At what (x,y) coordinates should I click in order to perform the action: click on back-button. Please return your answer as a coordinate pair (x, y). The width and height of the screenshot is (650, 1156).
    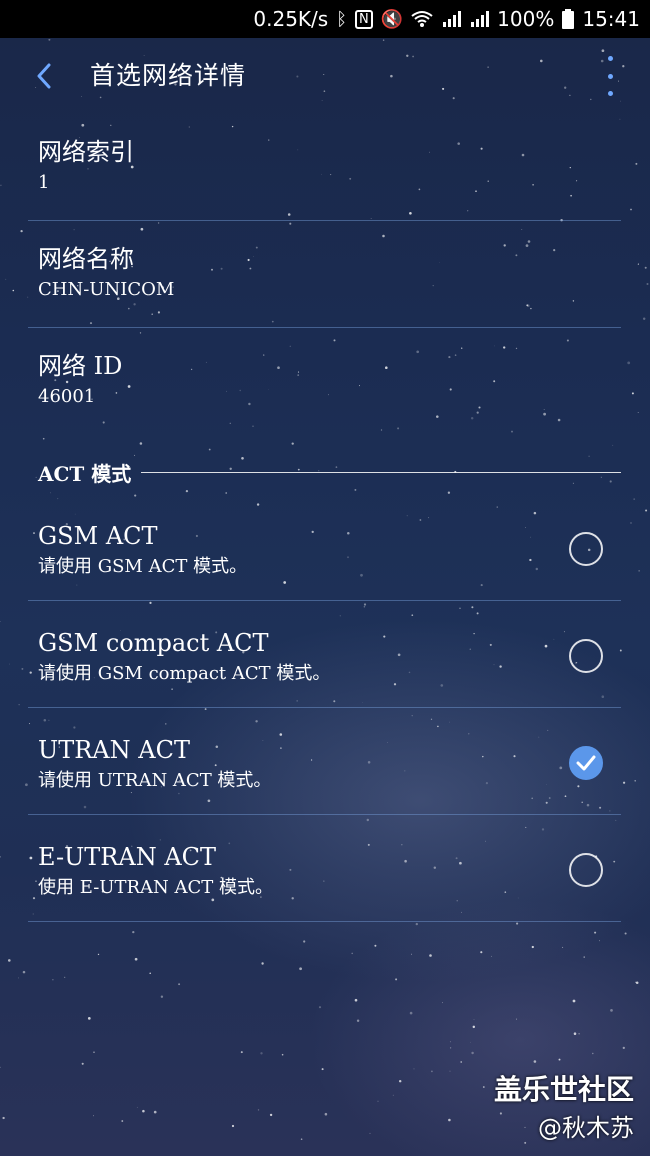
    Looking at the image, I should click on (44, 76).